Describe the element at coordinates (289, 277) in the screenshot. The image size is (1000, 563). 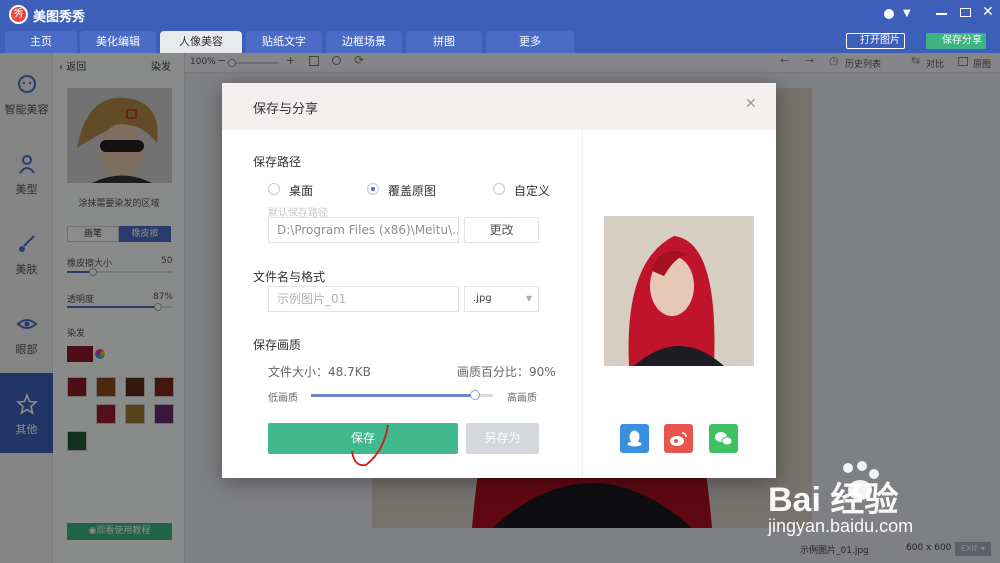
I see `filename-format-title: 文件名与格式` at that location.